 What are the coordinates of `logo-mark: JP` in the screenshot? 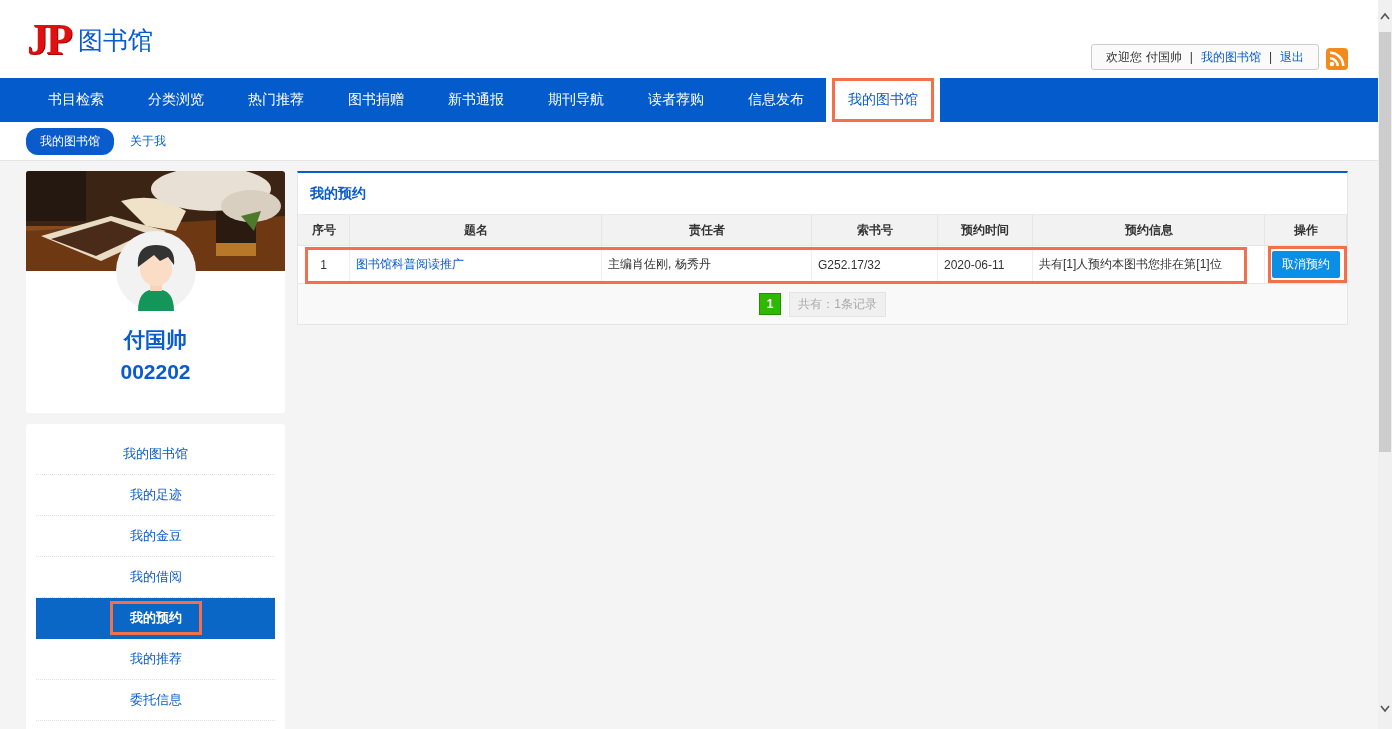 It's located at (48, 40).